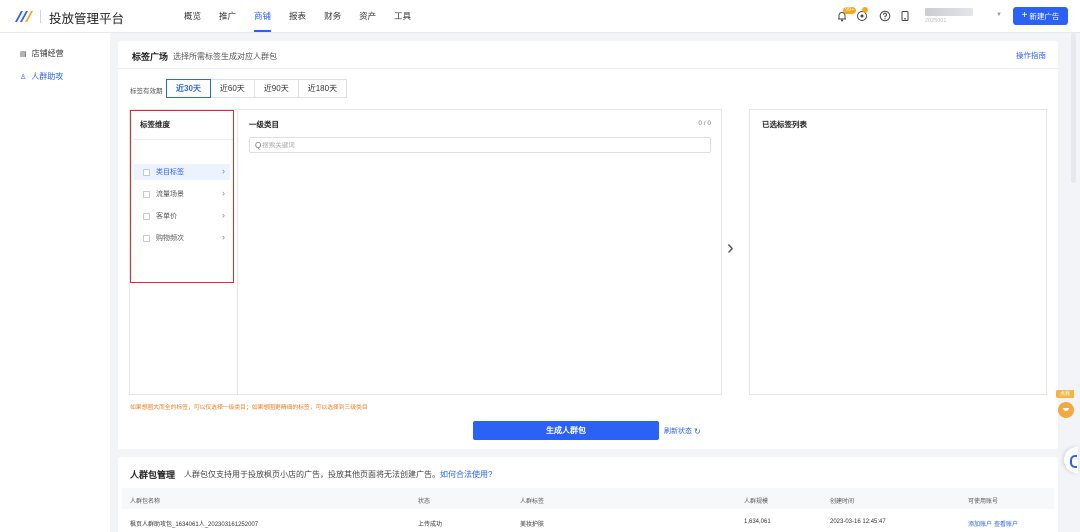  What do you see at coordinates (1044, 16) in the screenshot?
I see `new-ad-label: 新建广告` at bounding box center [1044, 16].